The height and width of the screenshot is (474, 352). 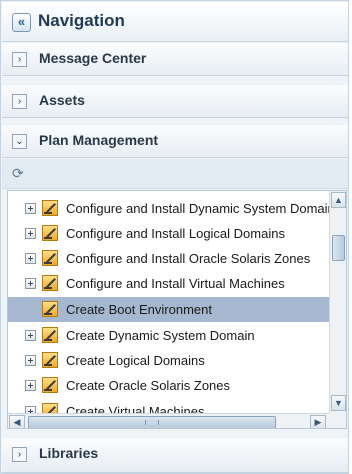 I want to click on horizontal-scroll-thumb, so click(x=152, y=422).